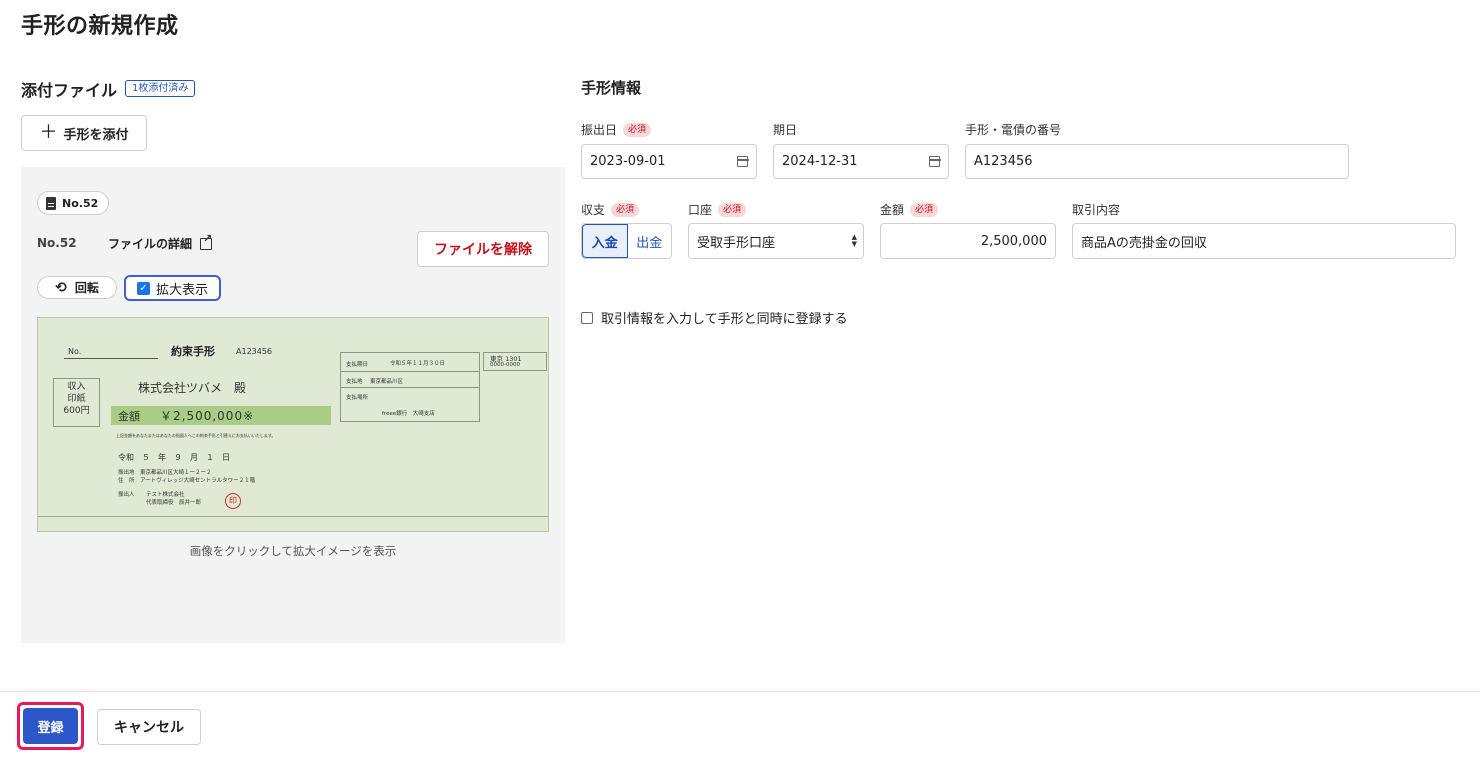 The height and width of the screenshot is (759, 1480). I want to click on zoom-toggle: ✓ 拡大表示, so click(172, 288).